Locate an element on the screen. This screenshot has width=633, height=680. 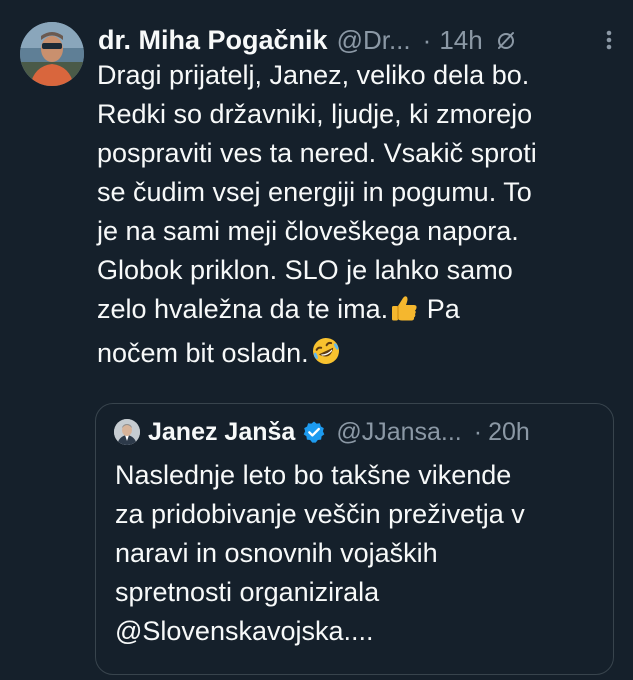
quoted-author-name: Janez Janša is located at coordinates (221, 432).